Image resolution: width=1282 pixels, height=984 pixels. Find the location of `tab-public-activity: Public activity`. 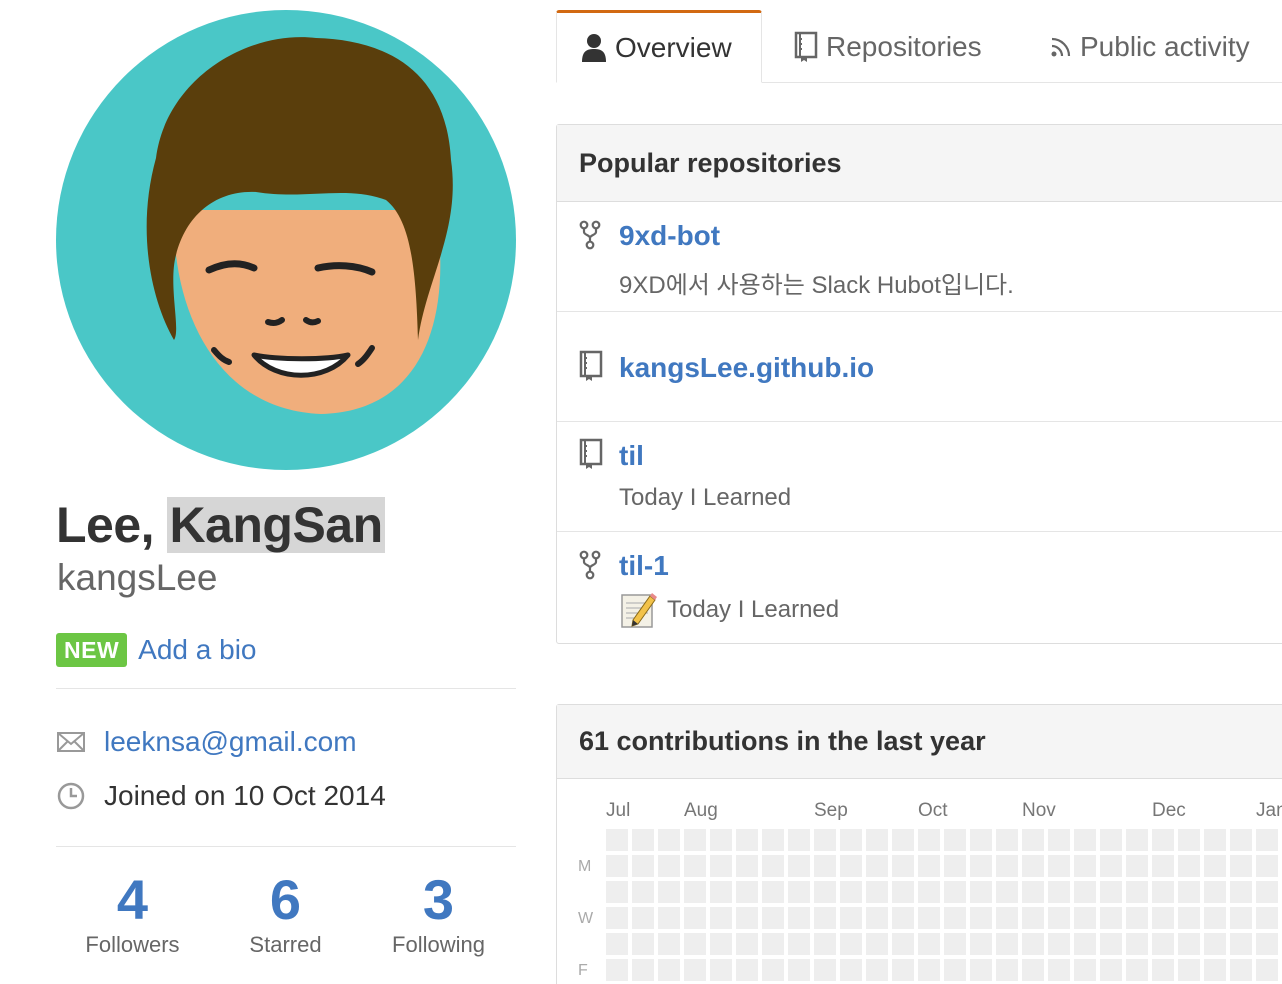

tab-public-activity: Public activity is located at coordinates (1150, 46).